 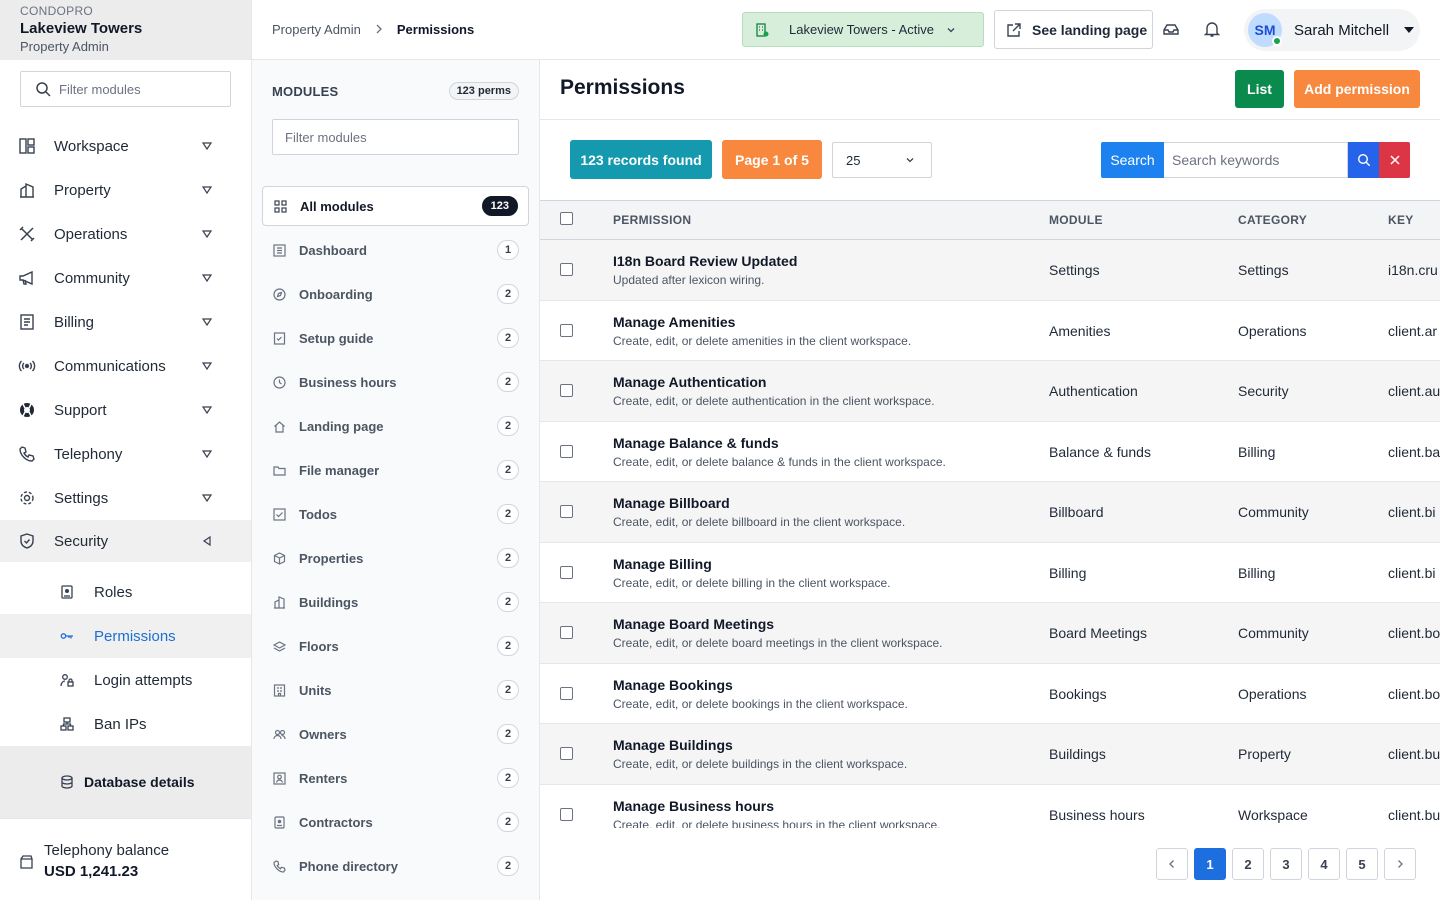 I want to click on sidebar-filter-input, so click(x=134, y=89).